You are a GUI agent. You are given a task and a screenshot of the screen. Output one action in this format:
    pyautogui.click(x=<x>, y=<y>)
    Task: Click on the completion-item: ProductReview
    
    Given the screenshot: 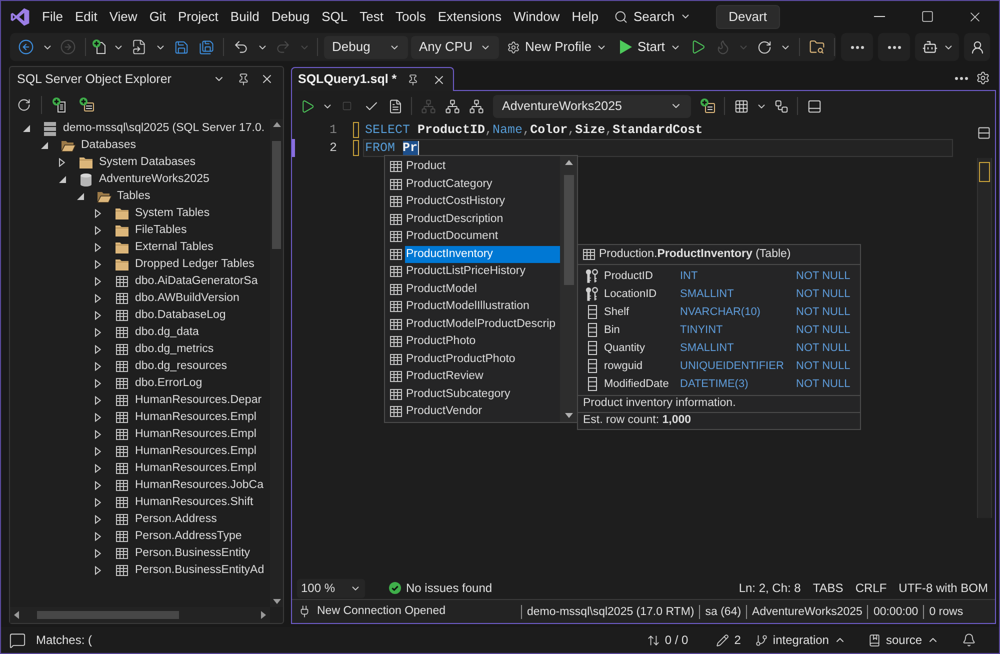 What is the action you would take?
    pyautogui.click(x=482, y=377)
    